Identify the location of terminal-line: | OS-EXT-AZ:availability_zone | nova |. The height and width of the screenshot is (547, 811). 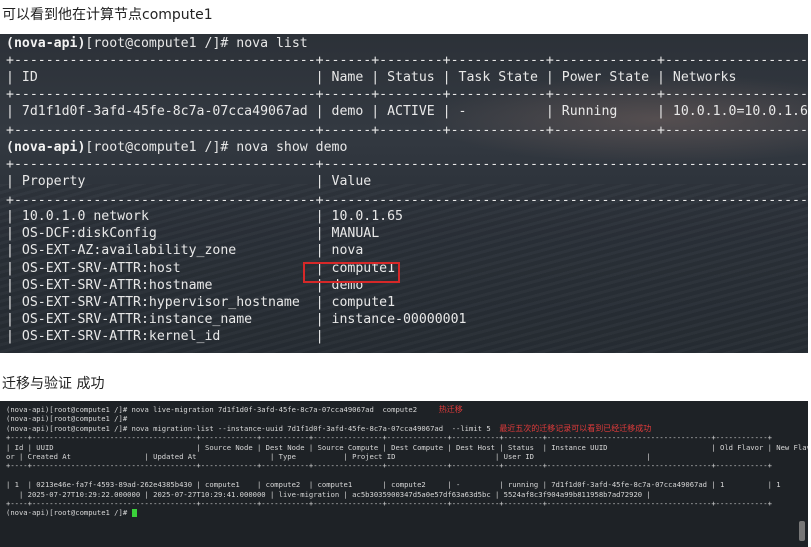
(407, 251).